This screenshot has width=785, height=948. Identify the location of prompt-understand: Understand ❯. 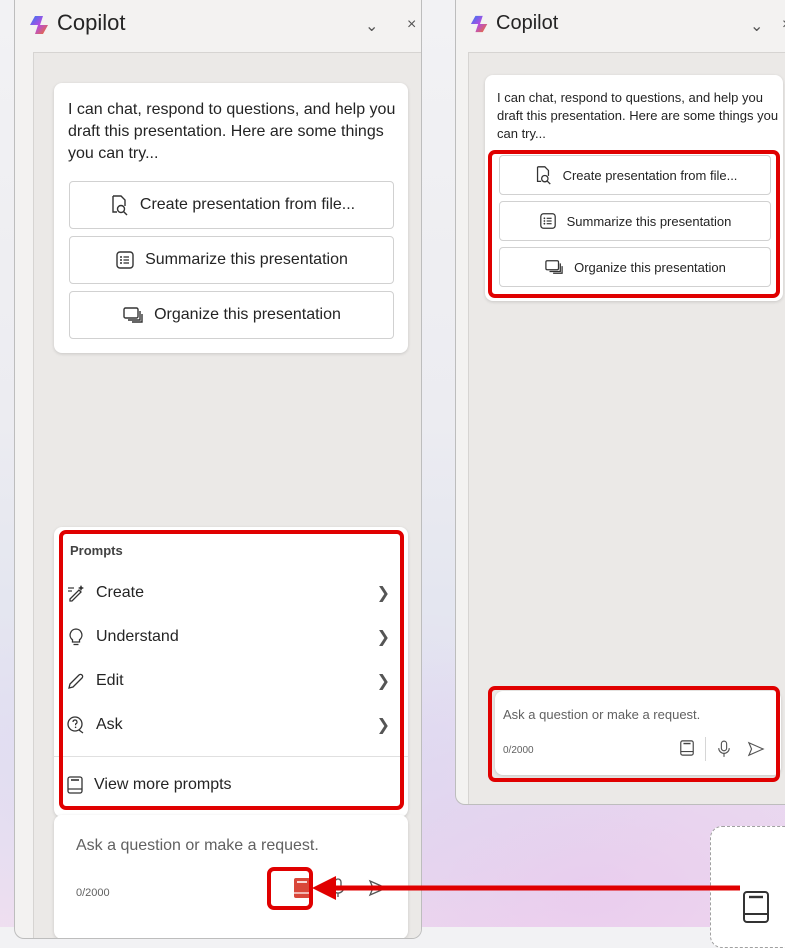
(231, 637).